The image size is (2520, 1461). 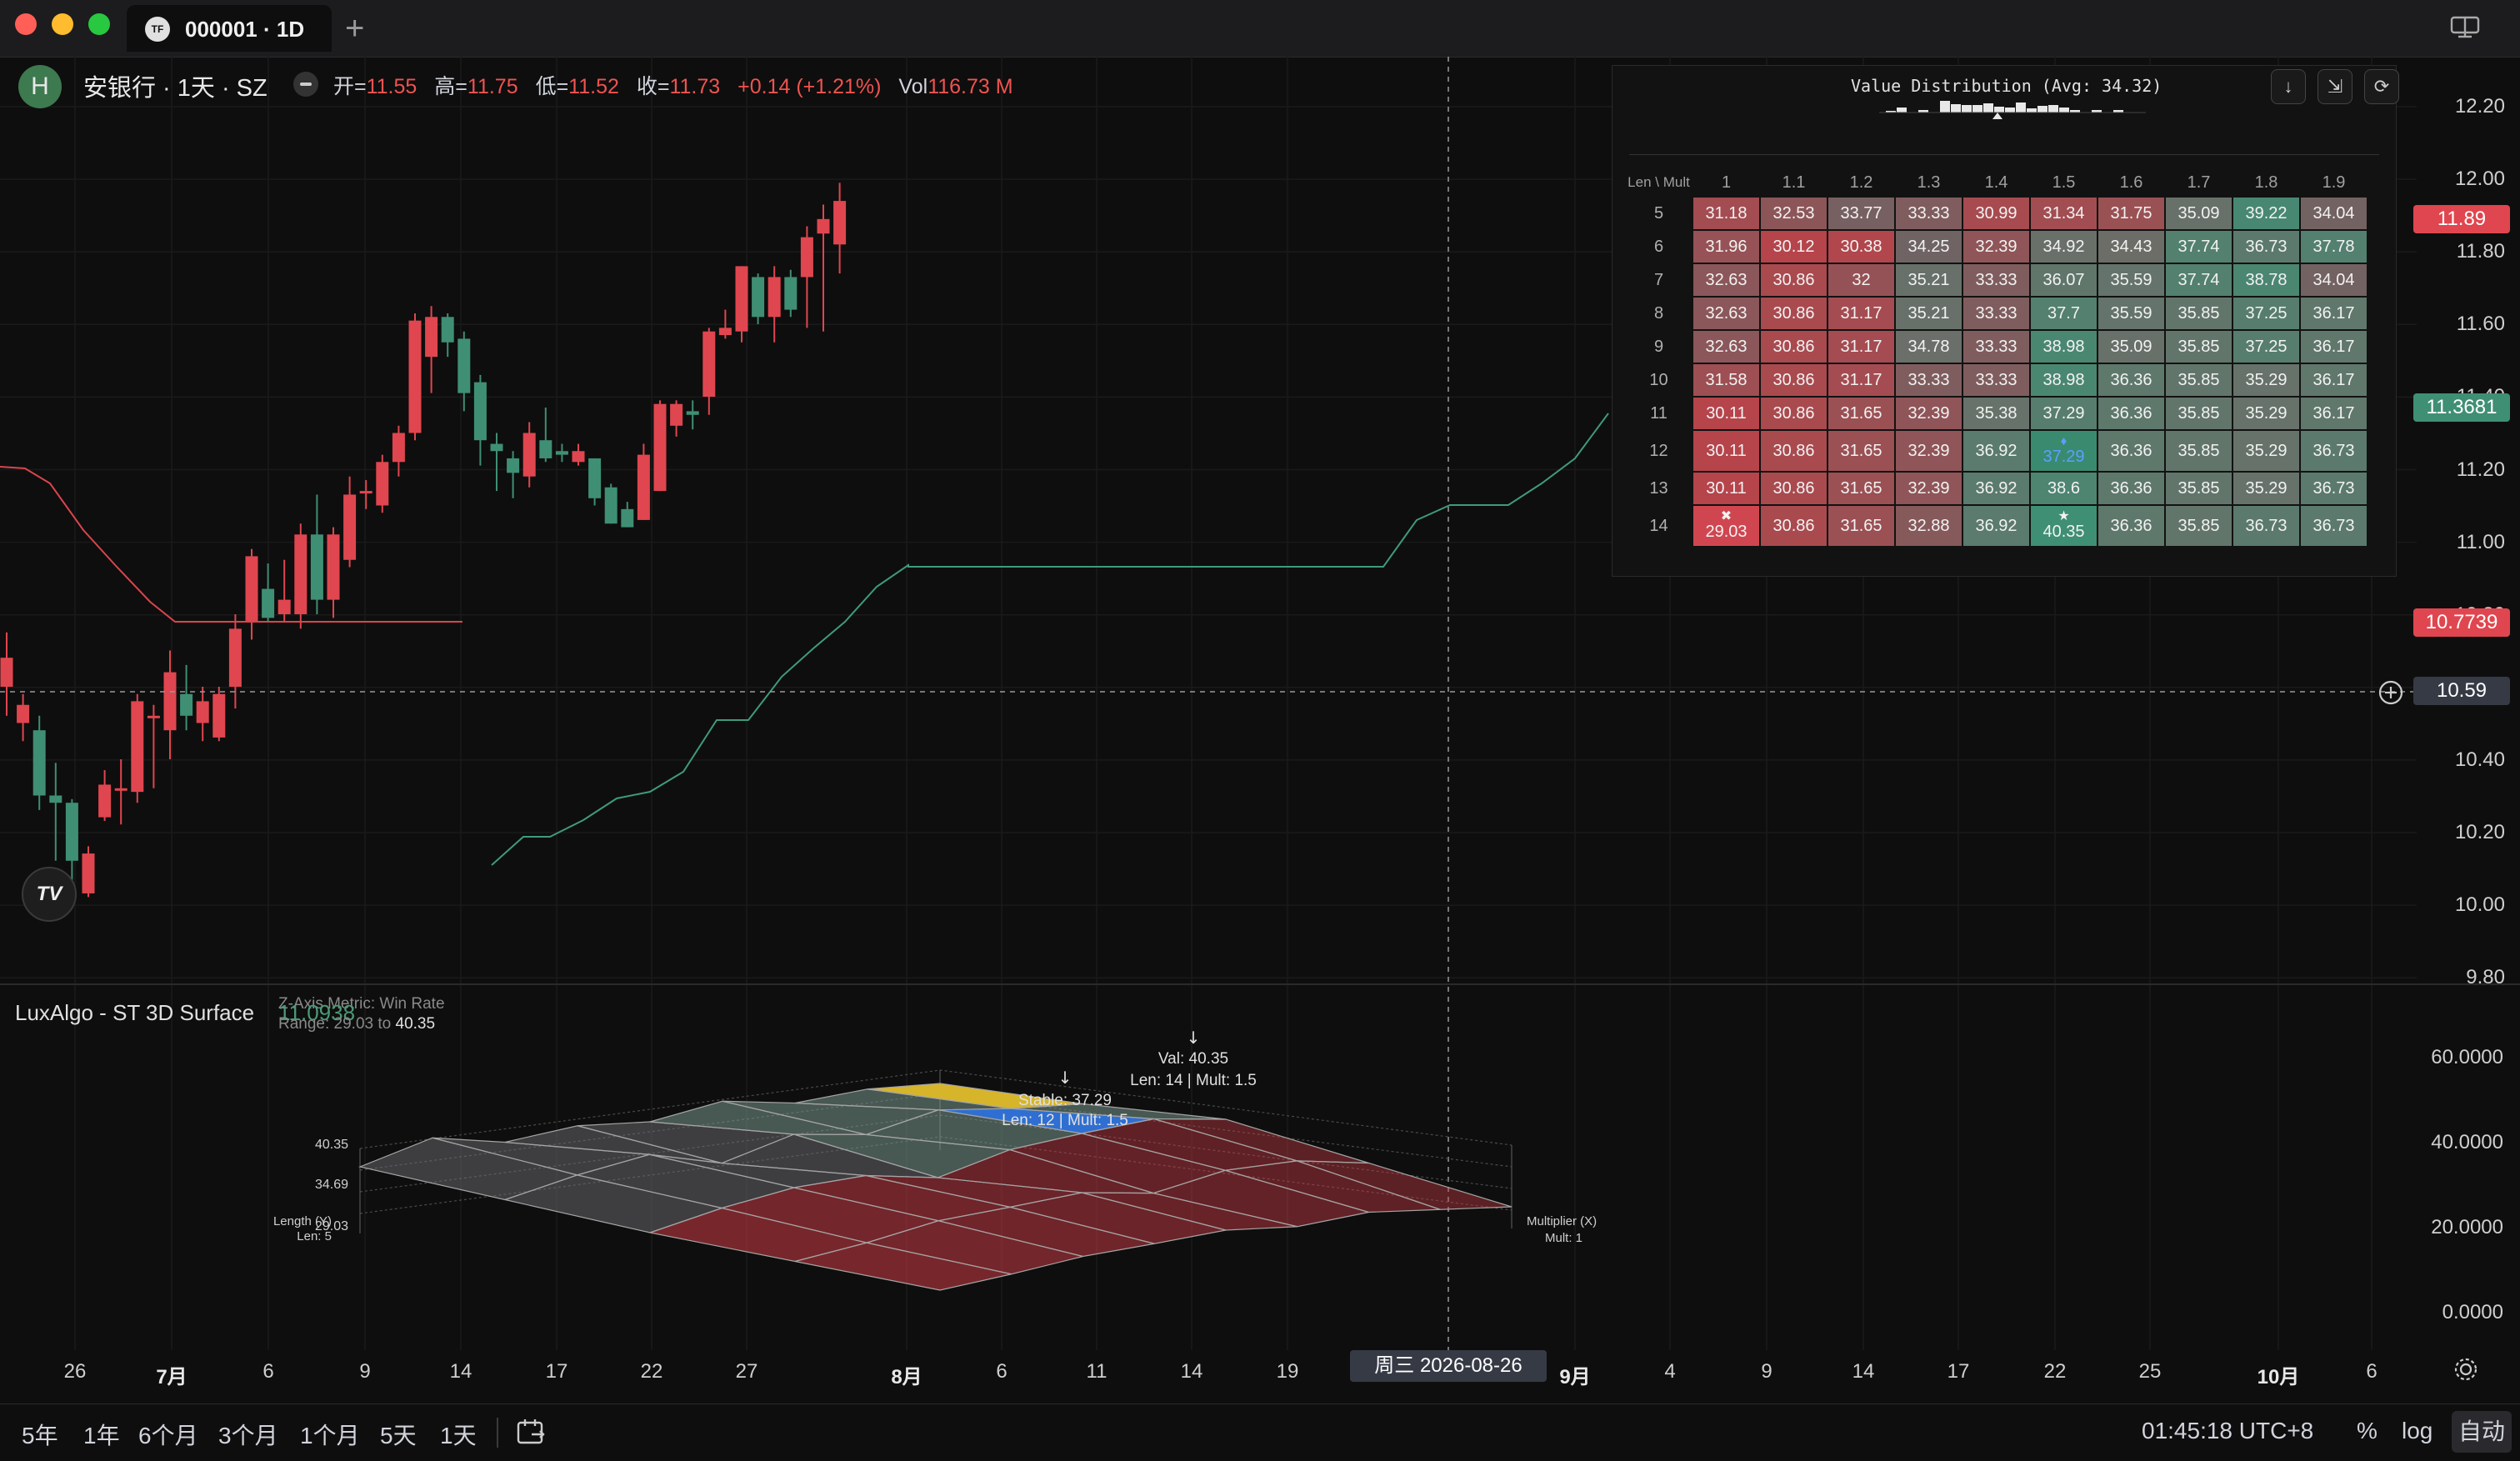 I want to click on clock: 01:45:18 UTC+8, so click(x=2227, y=1431).